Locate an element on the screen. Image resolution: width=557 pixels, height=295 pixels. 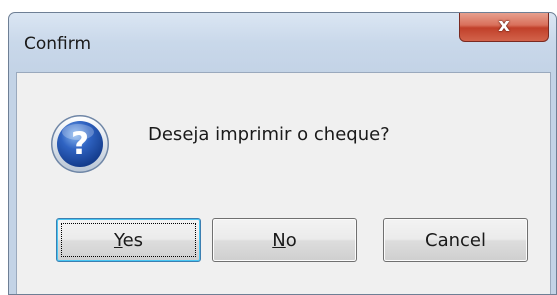
focus-indicator is located at coordinates (128, 240).